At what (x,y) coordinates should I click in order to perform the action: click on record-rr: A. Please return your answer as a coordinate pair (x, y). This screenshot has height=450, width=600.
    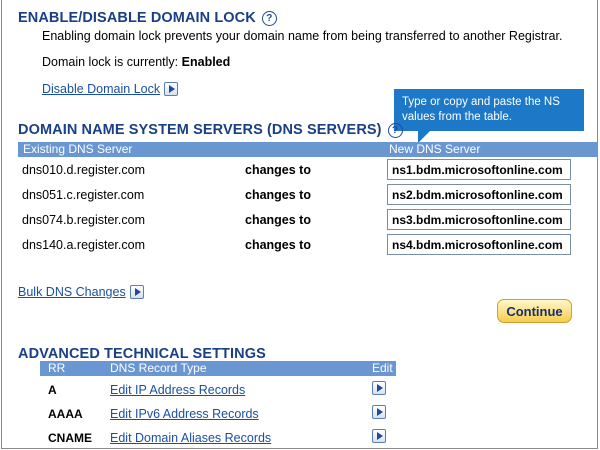
    Looking at the image, I should click on (52, 390).